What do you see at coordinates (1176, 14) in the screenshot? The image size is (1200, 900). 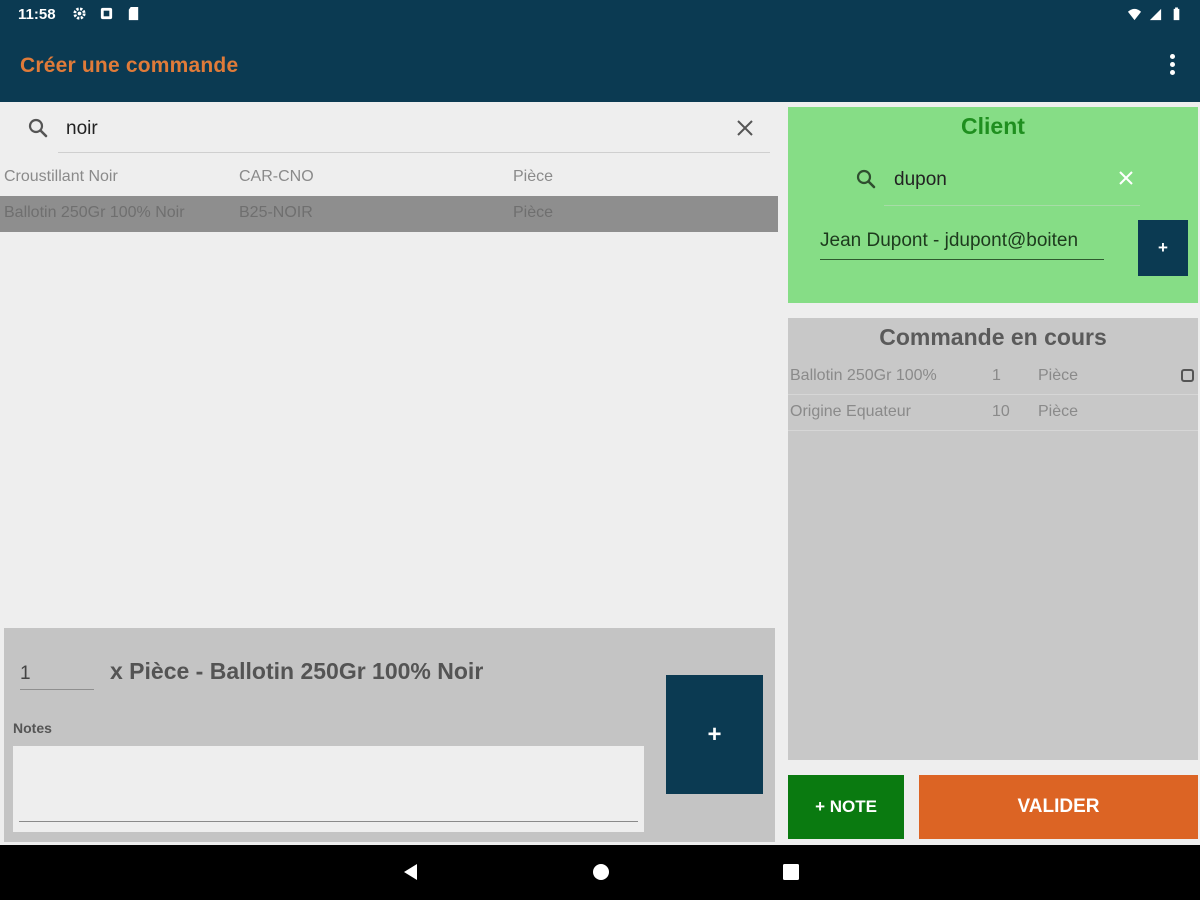 I see `battery-icon` at bounding box center [1176, 14].